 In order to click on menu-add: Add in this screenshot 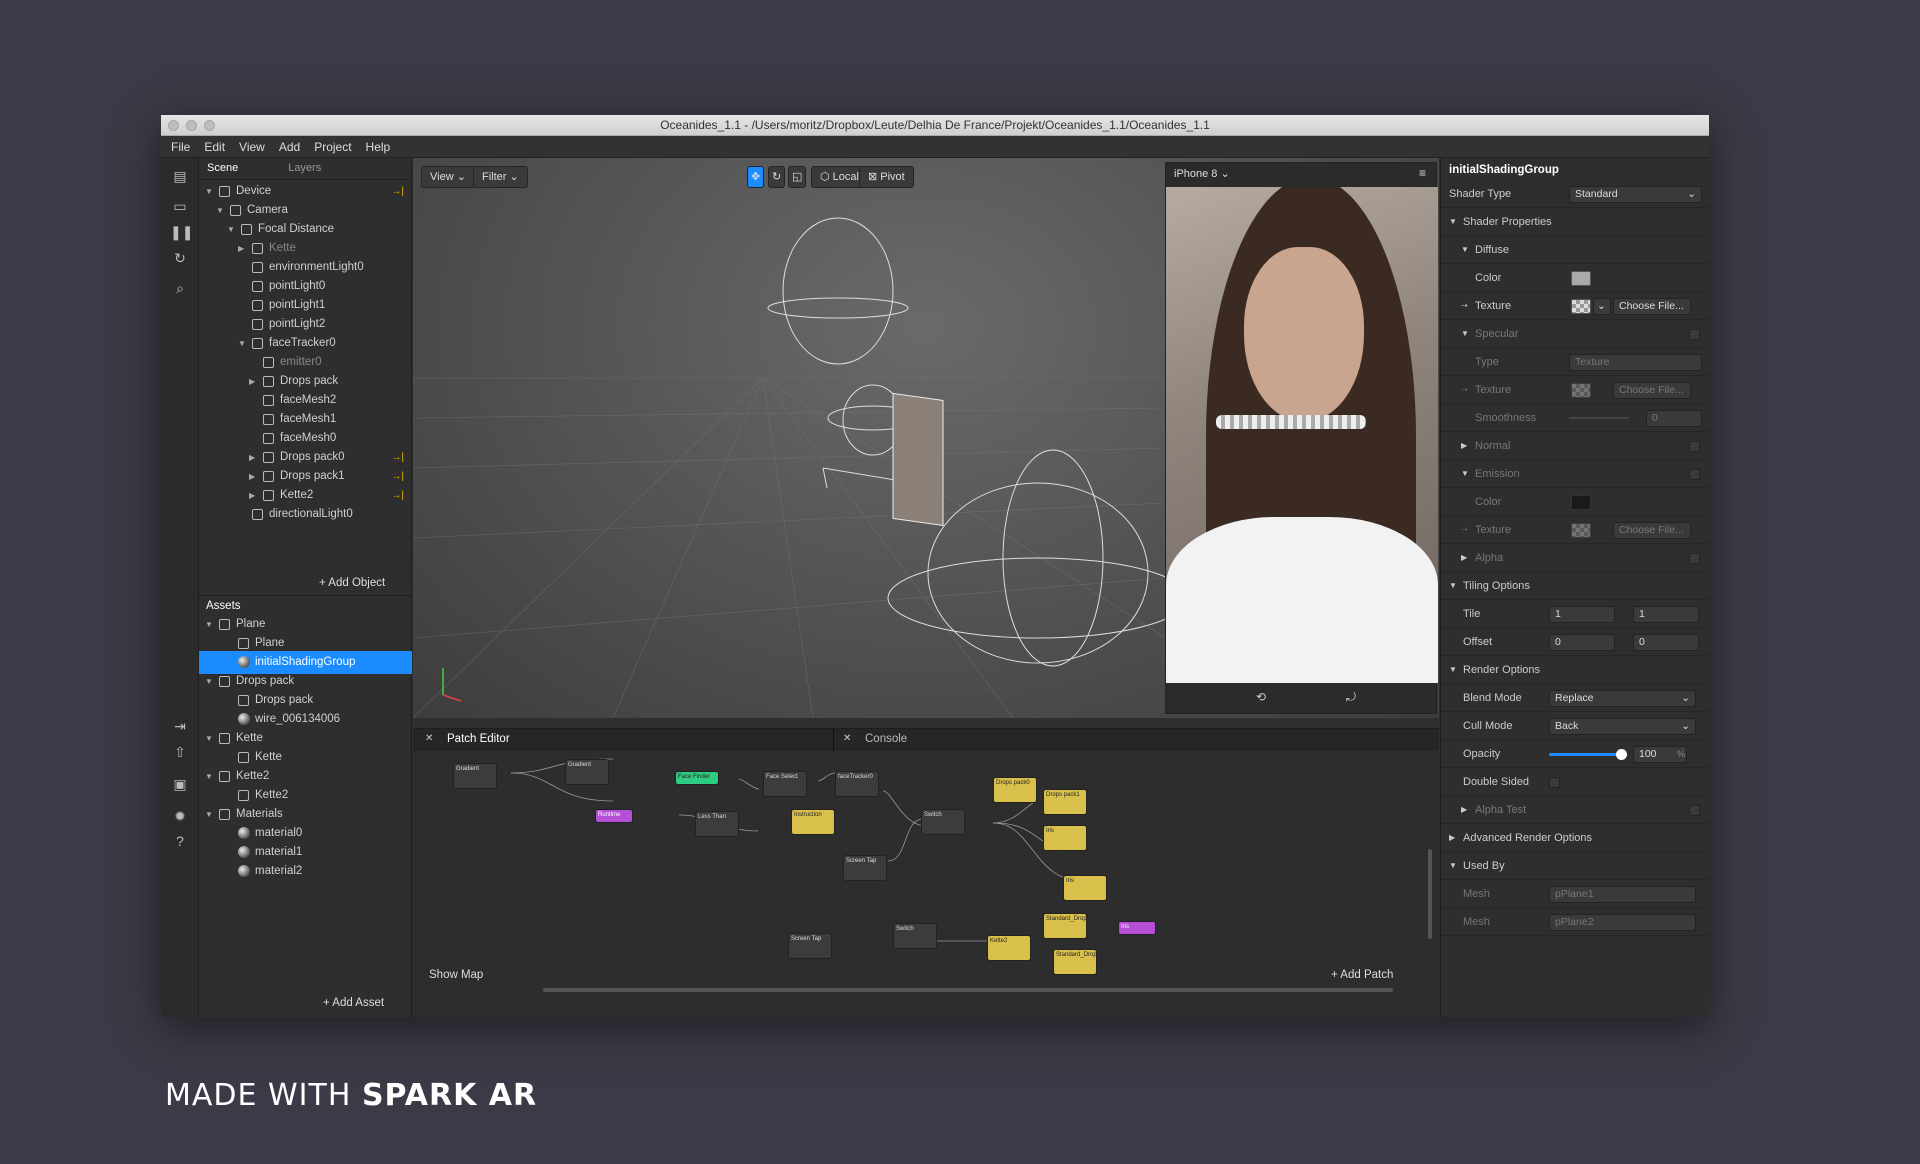, I will do `click(289, 147)`.